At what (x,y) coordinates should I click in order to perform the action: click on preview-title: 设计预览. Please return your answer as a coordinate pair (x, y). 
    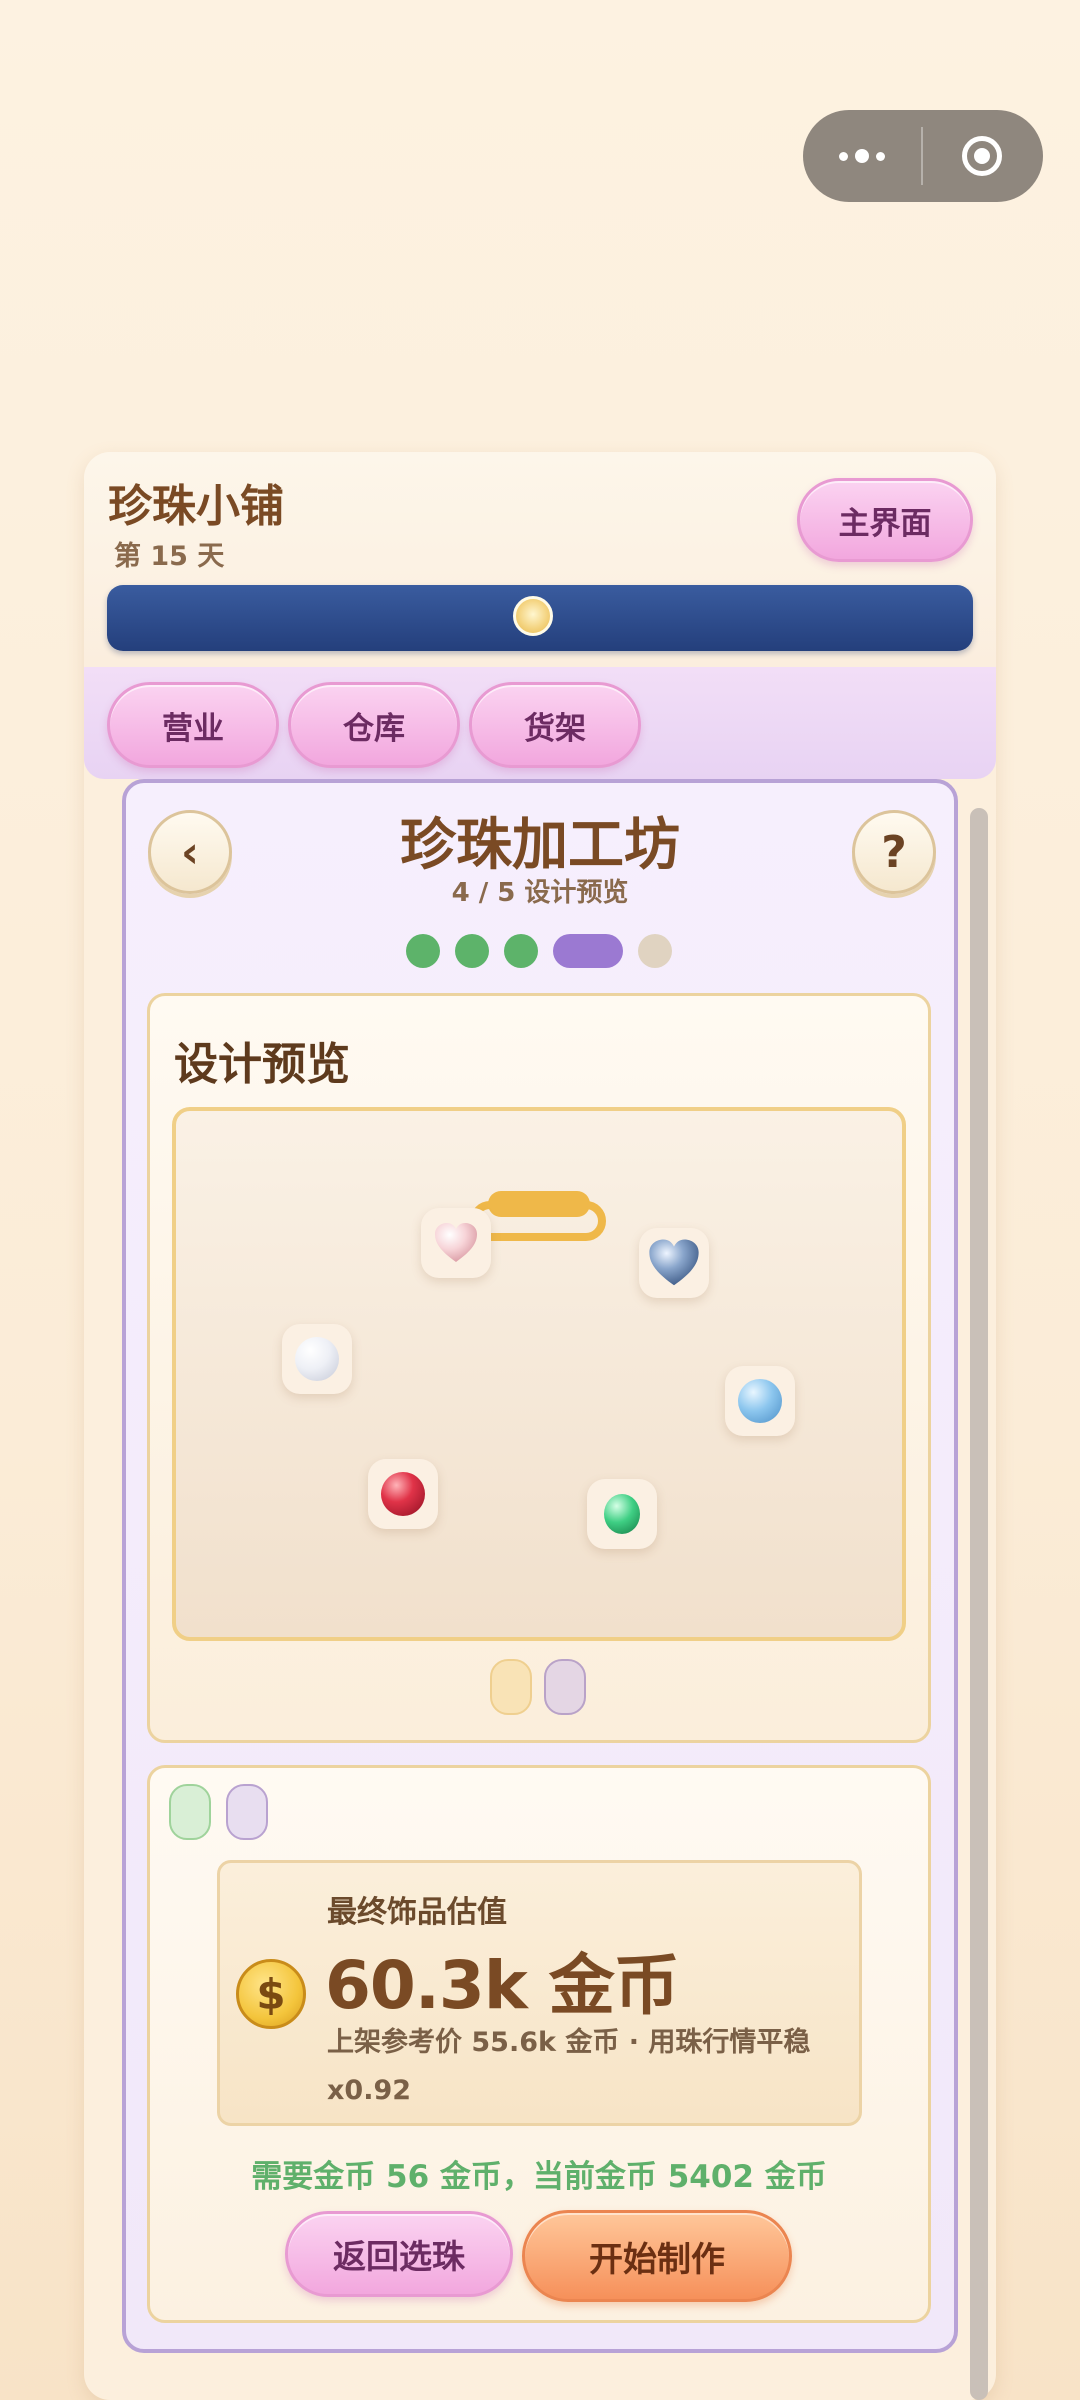
    Looking at the image, I should click on (262, 1064).